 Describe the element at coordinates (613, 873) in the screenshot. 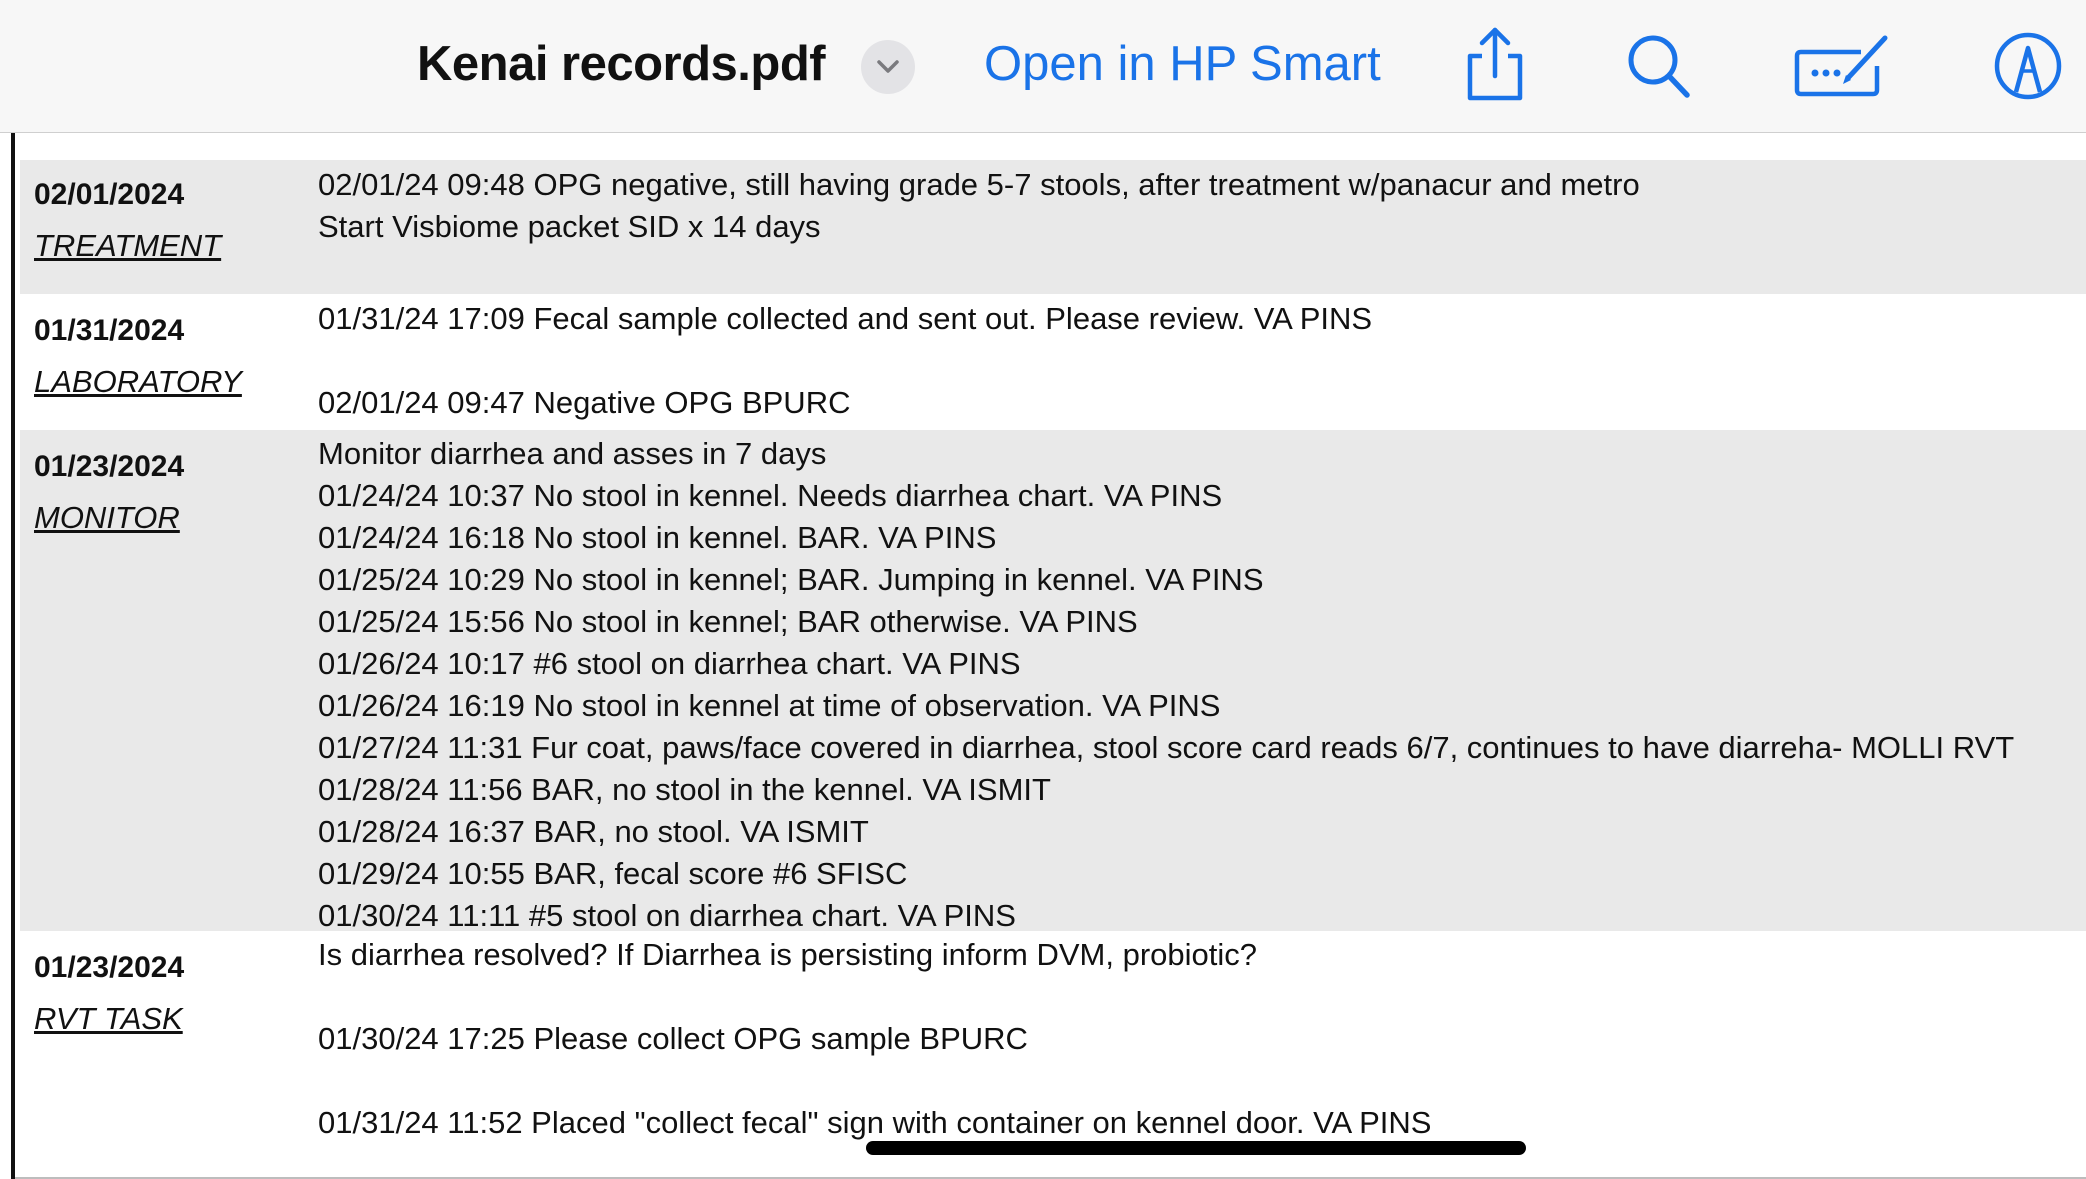

I see `record-line: 01/29/24 10:55 BAR, fecal score #6 SFISC` at that location.